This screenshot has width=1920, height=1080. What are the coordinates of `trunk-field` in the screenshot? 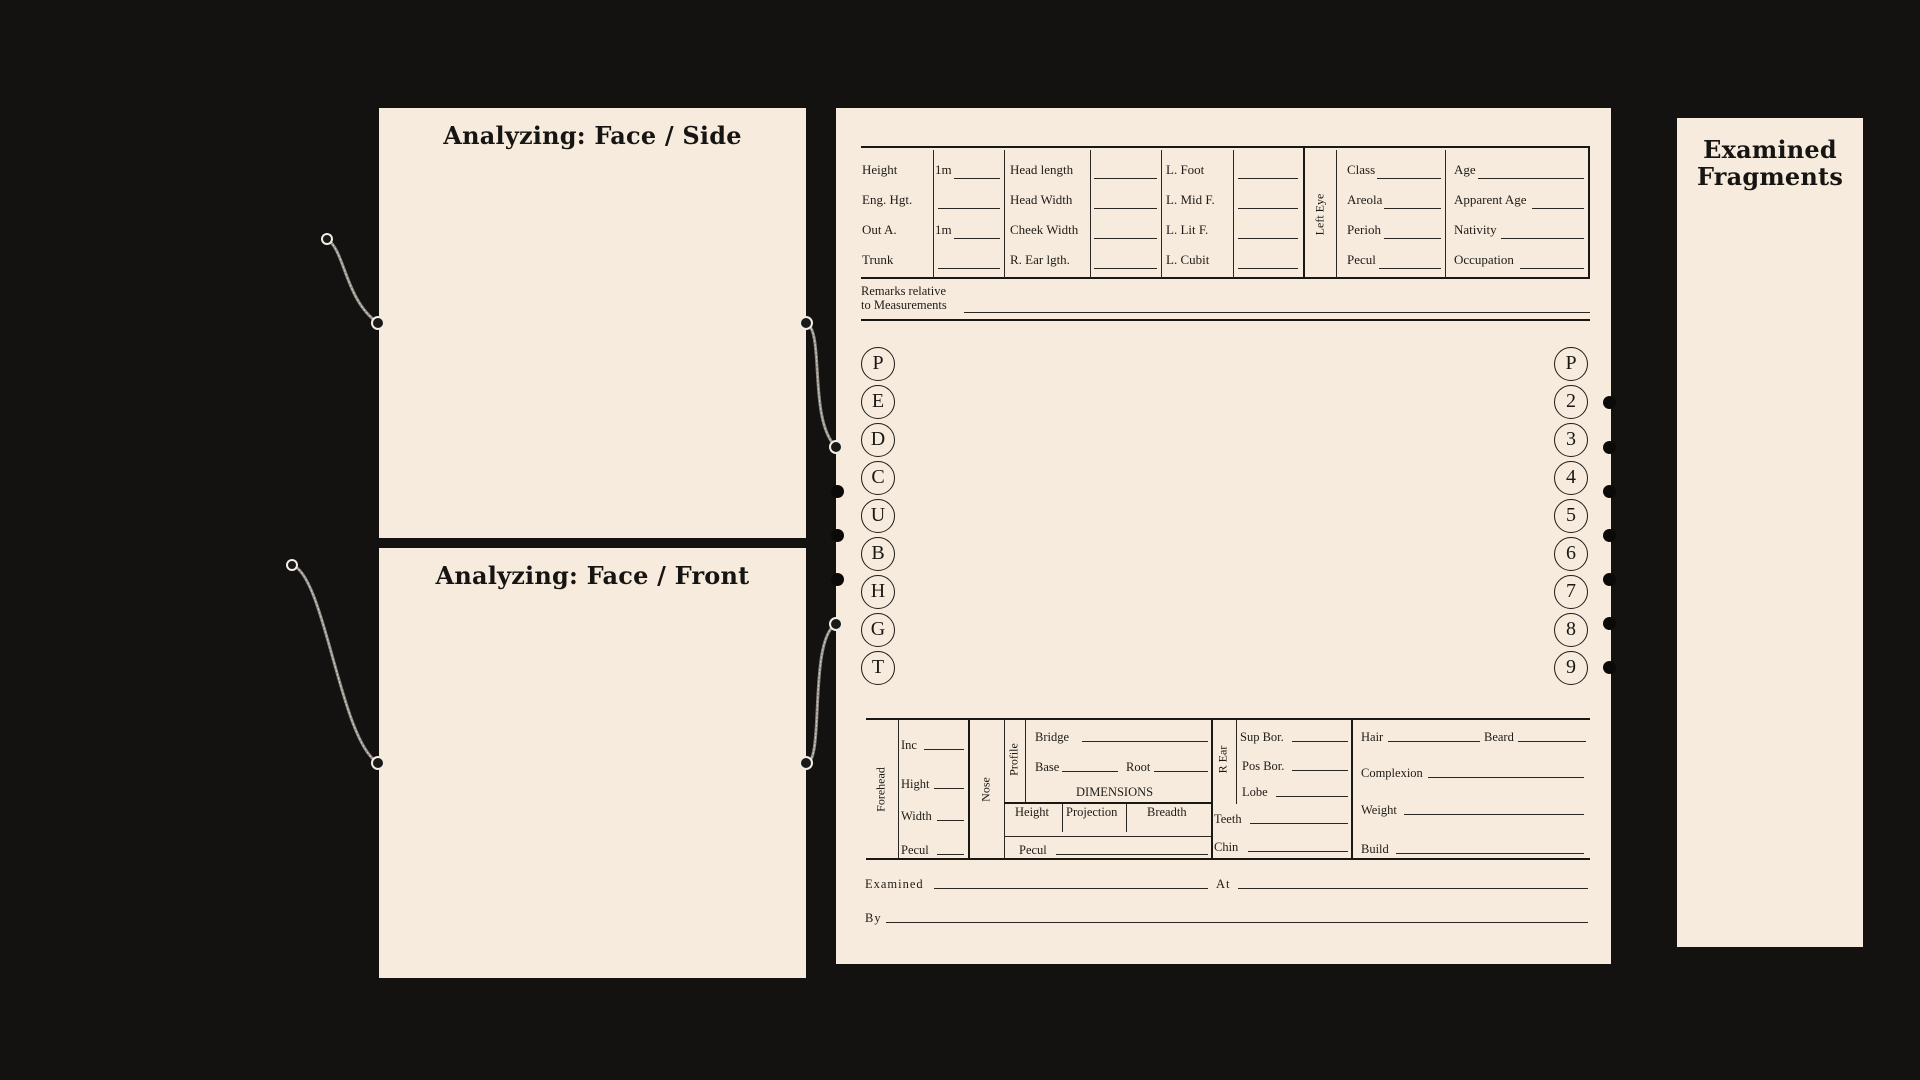 It's located at (969, 268).